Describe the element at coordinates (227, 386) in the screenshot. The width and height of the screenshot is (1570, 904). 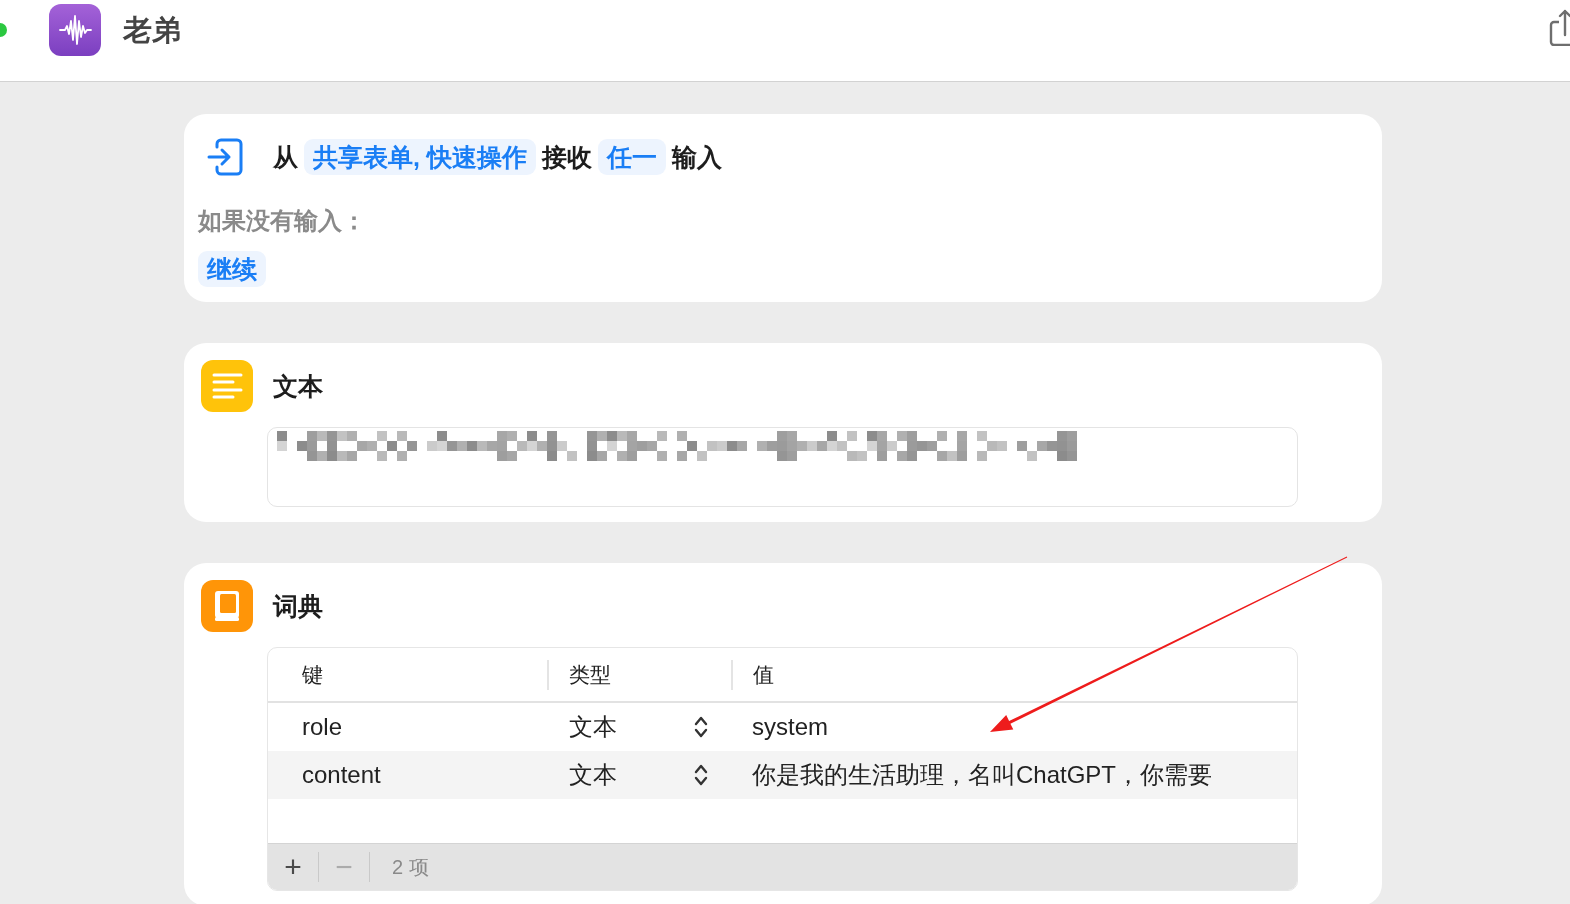
I see `text-lines-icon` at that location.